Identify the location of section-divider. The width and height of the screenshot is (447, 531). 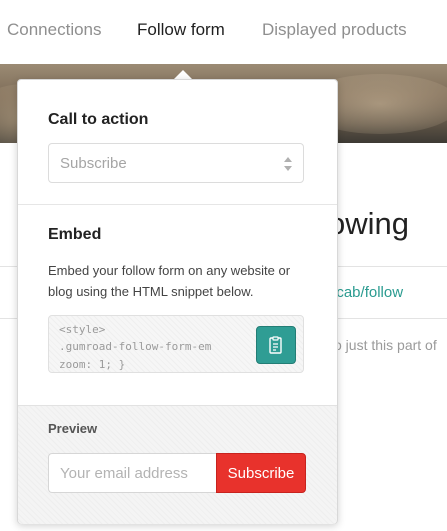
(177, 204).